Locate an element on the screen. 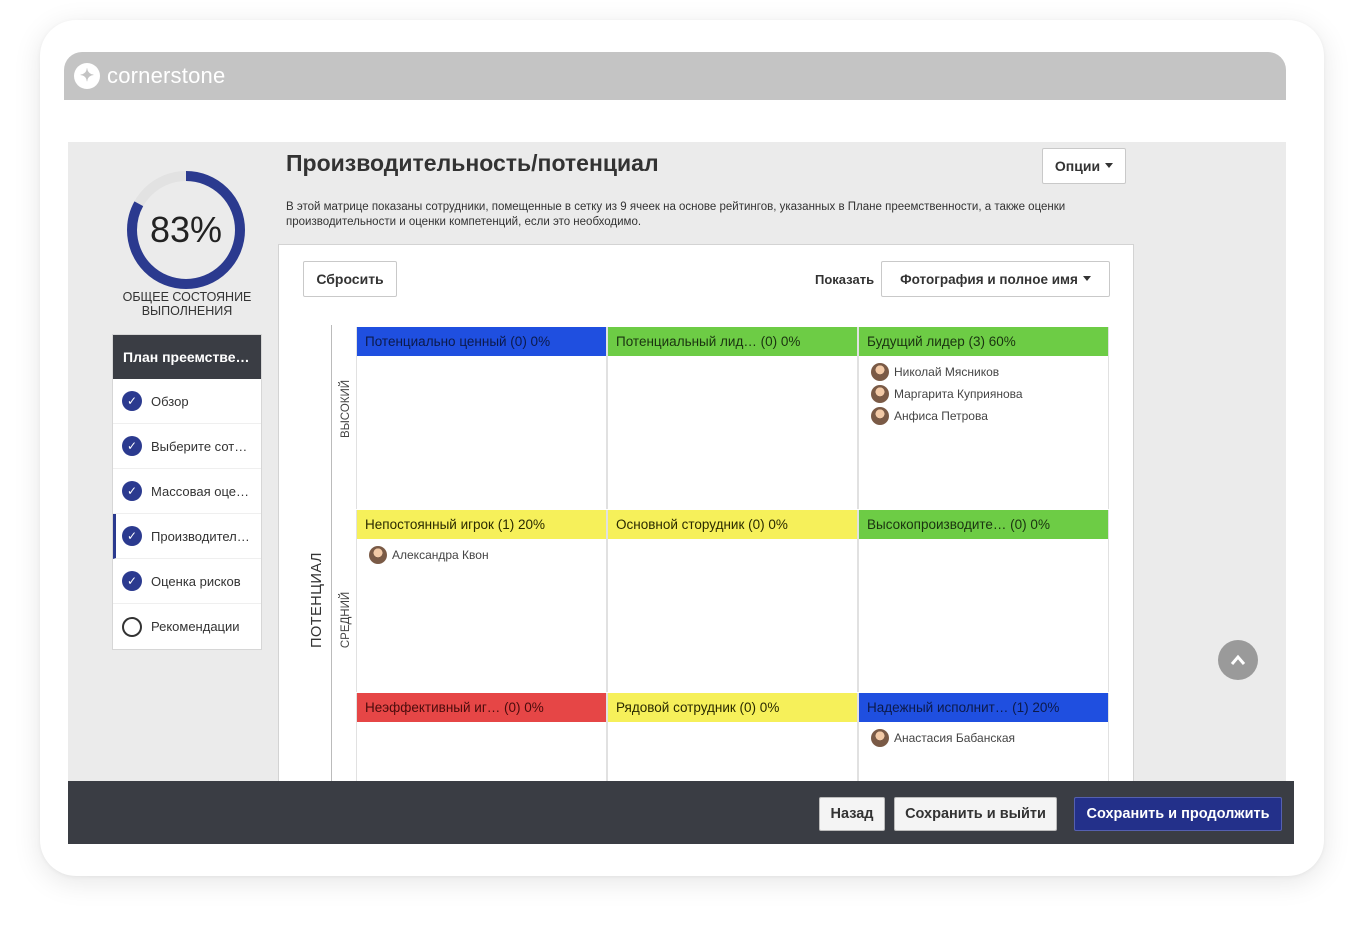  options-button: Опции is located at coordinates (1084, 166).